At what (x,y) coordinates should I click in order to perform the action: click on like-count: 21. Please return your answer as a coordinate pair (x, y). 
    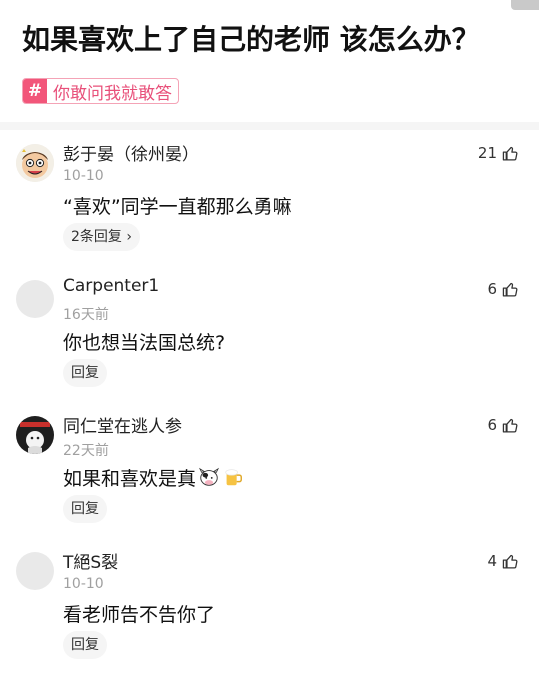
    Looking at the image, I should click on (487, 153).